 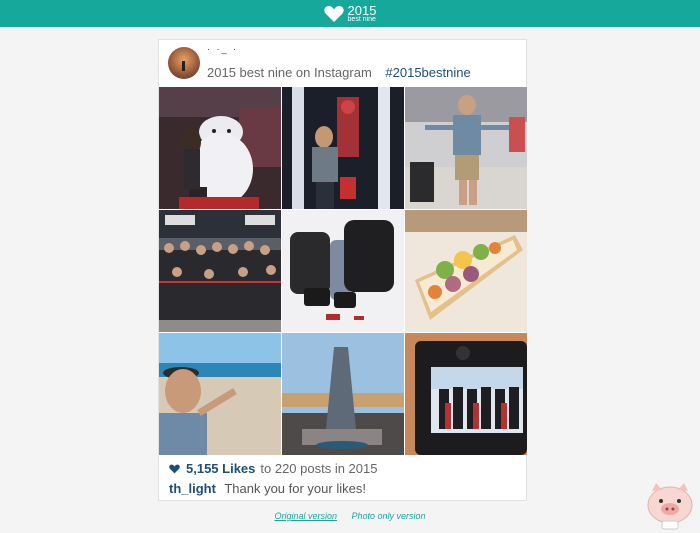 What do you see at coordinates (222, 49) in the screenshot?
I see `username: · ·_ ·` at bounding box center [222, 49].